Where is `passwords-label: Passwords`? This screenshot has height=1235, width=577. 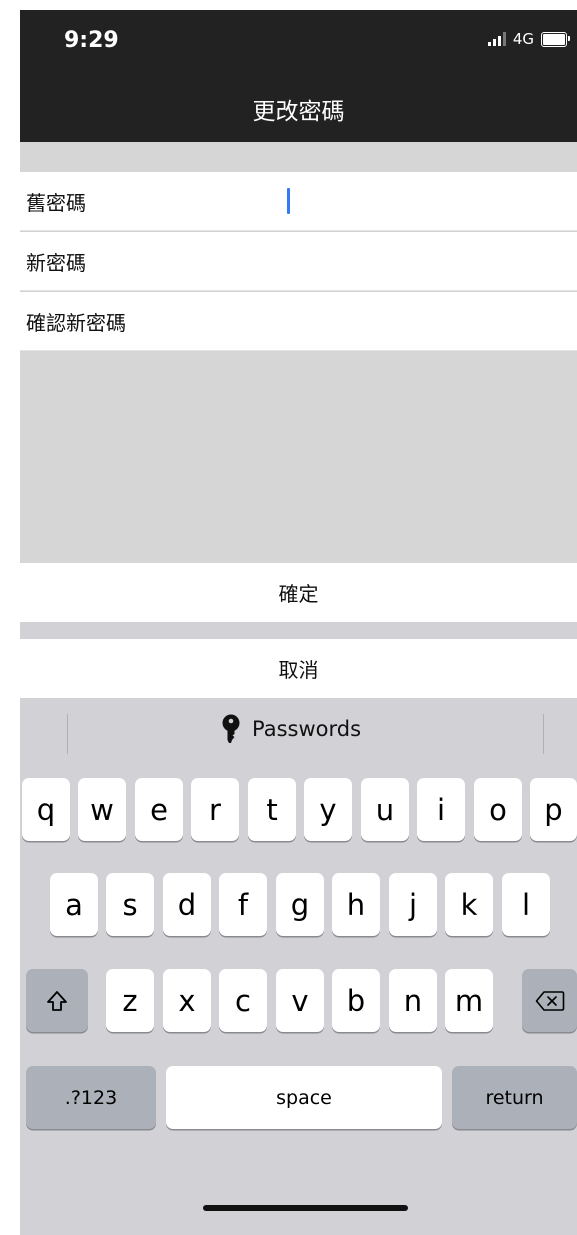 passwords-label: Passwords is located at coordinates (307, 729).